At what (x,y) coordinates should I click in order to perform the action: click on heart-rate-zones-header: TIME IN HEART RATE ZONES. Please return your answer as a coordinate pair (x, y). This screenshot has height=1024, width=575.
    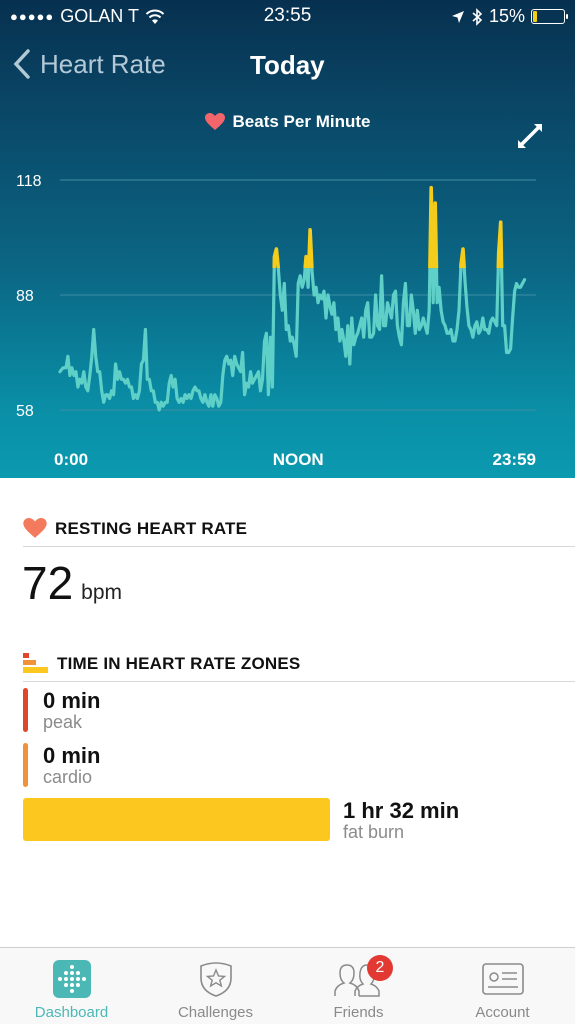
    Looking at the image, I should click on (161, 664).